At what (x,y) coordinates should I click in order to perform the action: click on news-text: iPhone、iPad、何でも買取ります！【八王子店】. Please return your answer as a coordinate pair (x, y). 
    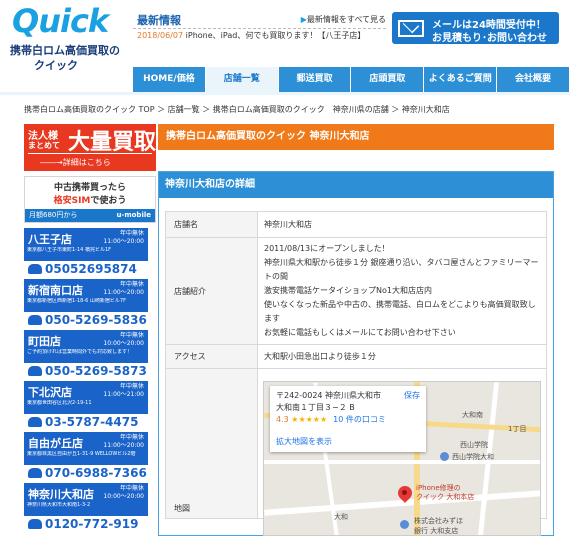
    Looking at the image, I should click on (275, 35).